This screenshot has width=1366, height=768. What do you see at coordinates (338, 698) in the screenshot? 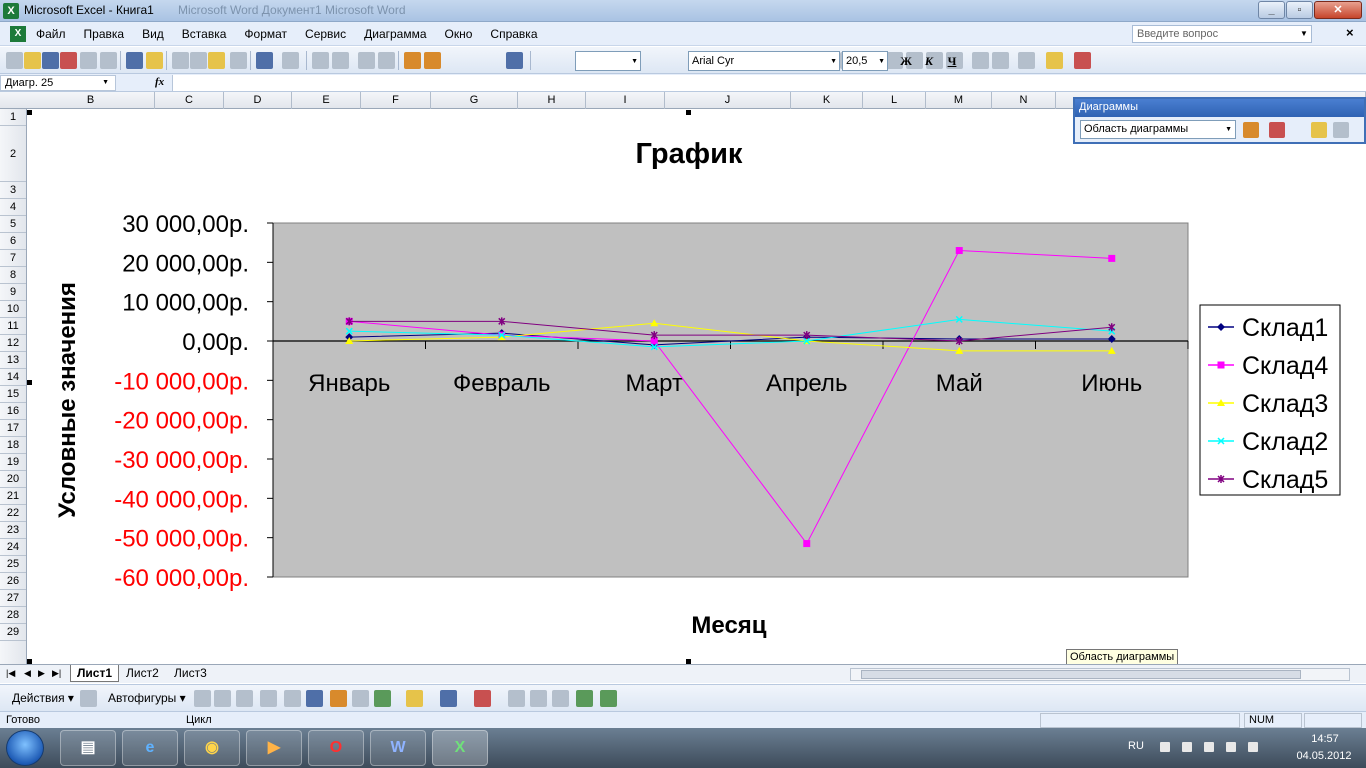
I see `diagram-icon` at bounding box center [338, 698].